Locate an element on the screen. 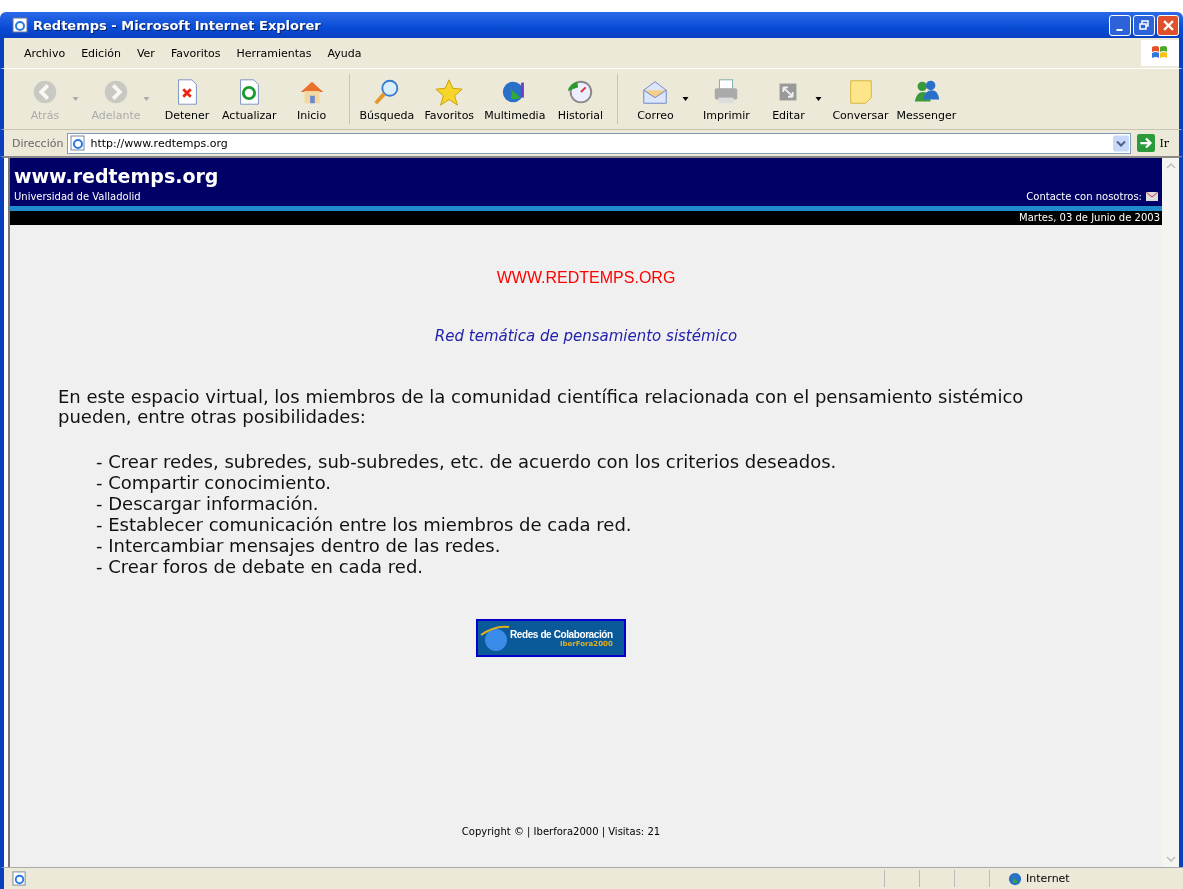  restore-button is located at coordinates (1144, 25).